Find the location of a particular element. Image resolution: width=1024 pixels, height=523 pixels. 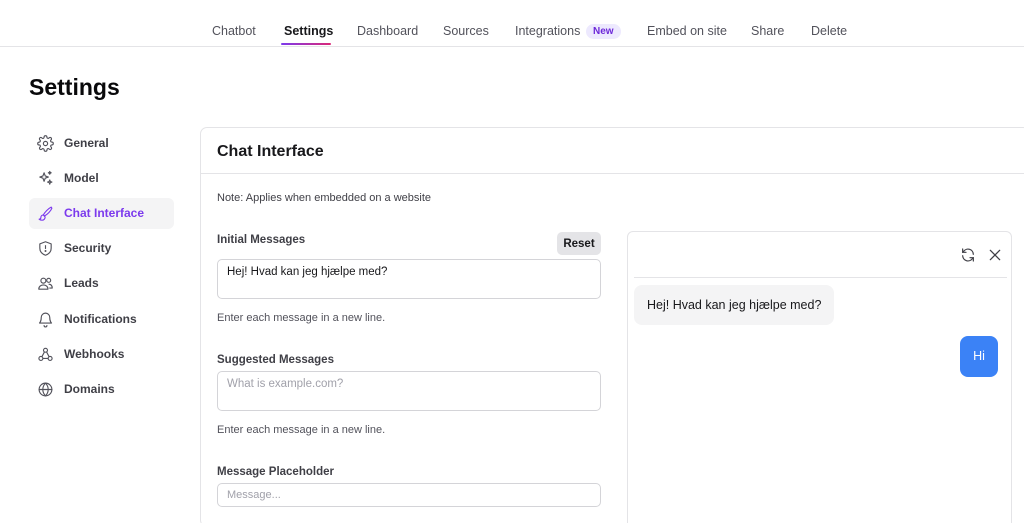

sidebar-item-webhooks: Webhooks is located at coordinates (101, 354).